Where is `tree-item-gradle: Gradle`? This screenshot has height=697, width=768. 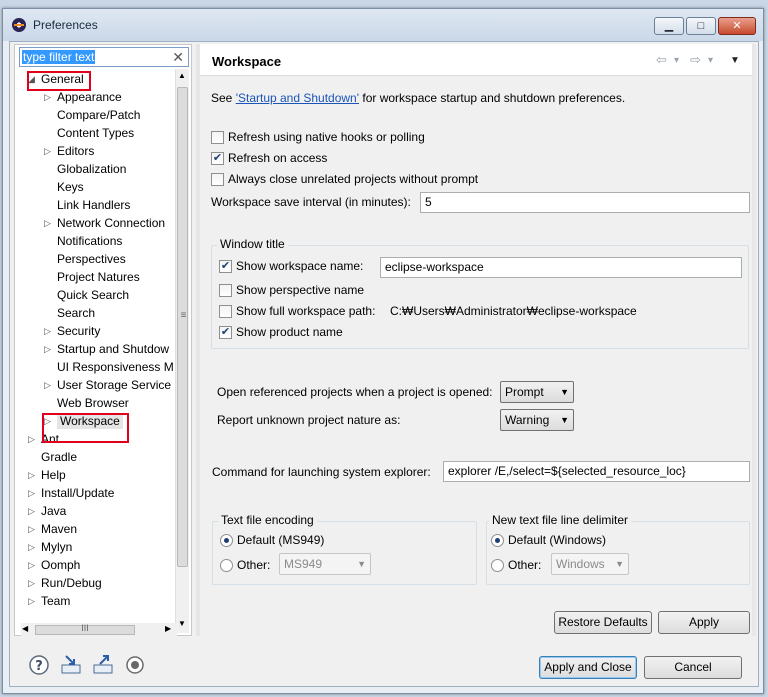 tree-item-gradle: Gradle is located at coordinates (59, 457).